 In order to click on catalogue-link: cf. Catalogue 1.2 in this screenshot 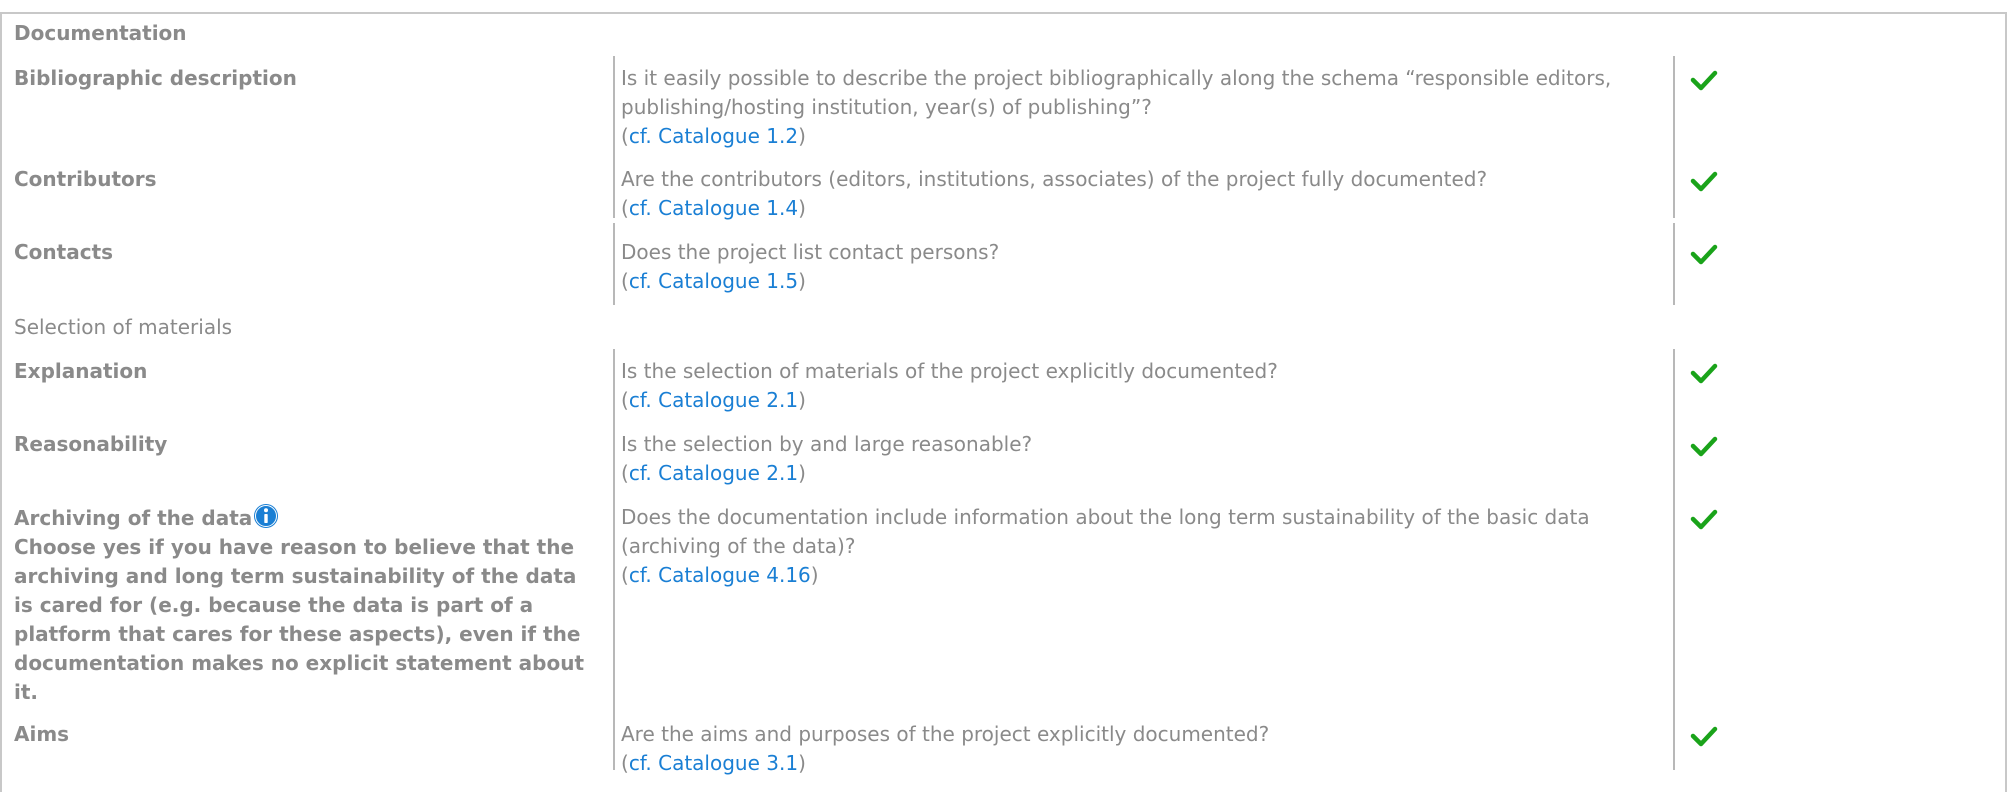, I will do `click(713, 136)`.